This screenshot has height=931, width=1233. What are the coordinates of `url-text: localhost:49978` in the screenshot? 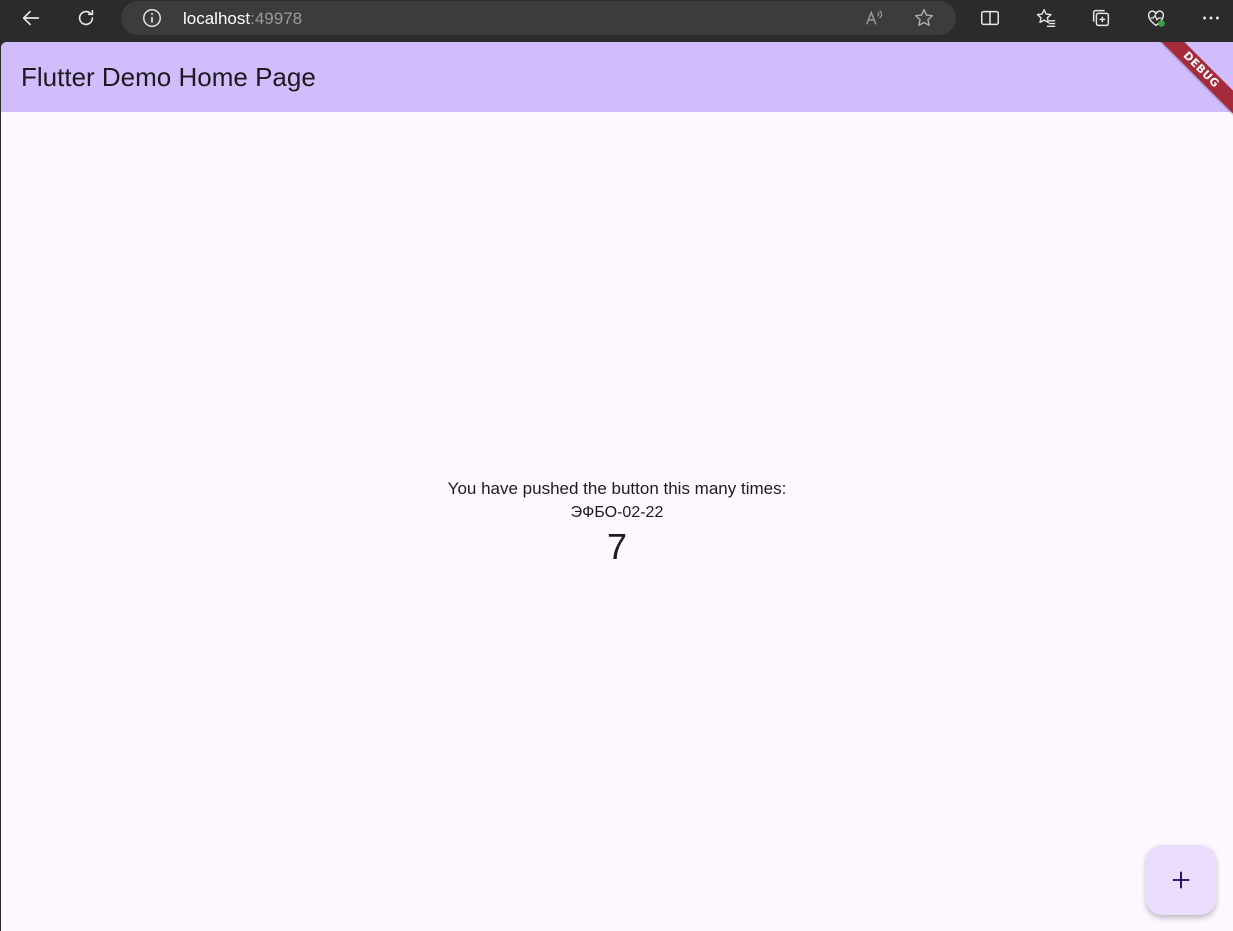 It's located at (242, 19).